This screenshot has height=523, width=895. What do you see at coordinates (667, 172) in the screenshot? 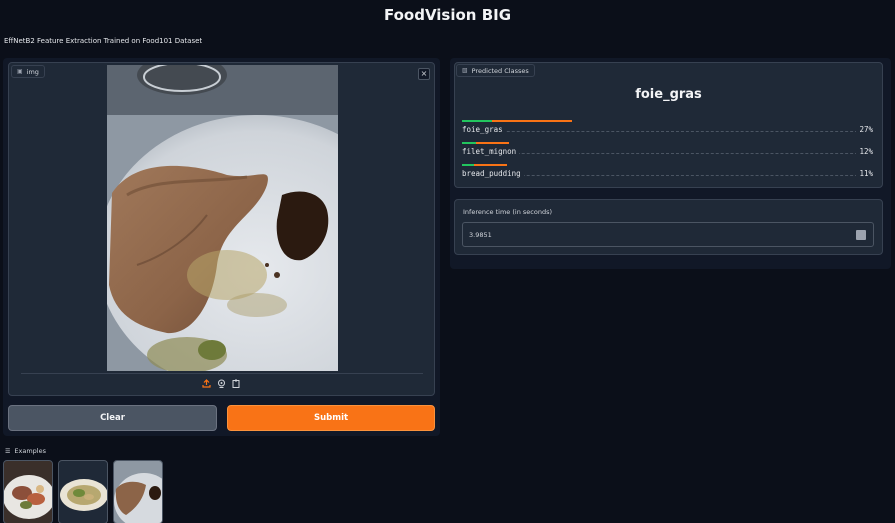
I see `class-row-2: bread_pudding 11%` at bounding box center [667, 172].